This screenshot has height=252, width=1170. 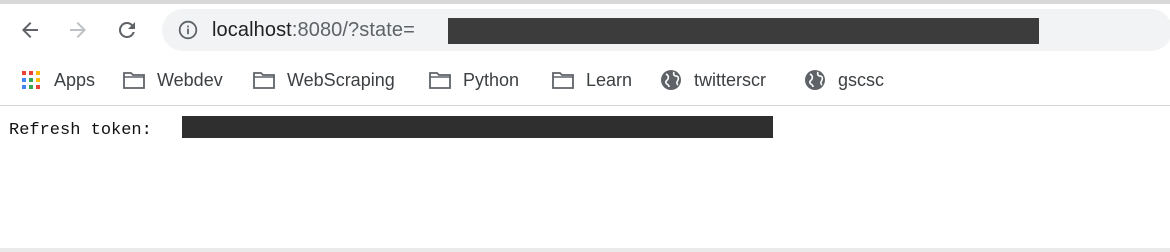 I want to click on bookmark-apps: Apps, so click(x=57, y=80).